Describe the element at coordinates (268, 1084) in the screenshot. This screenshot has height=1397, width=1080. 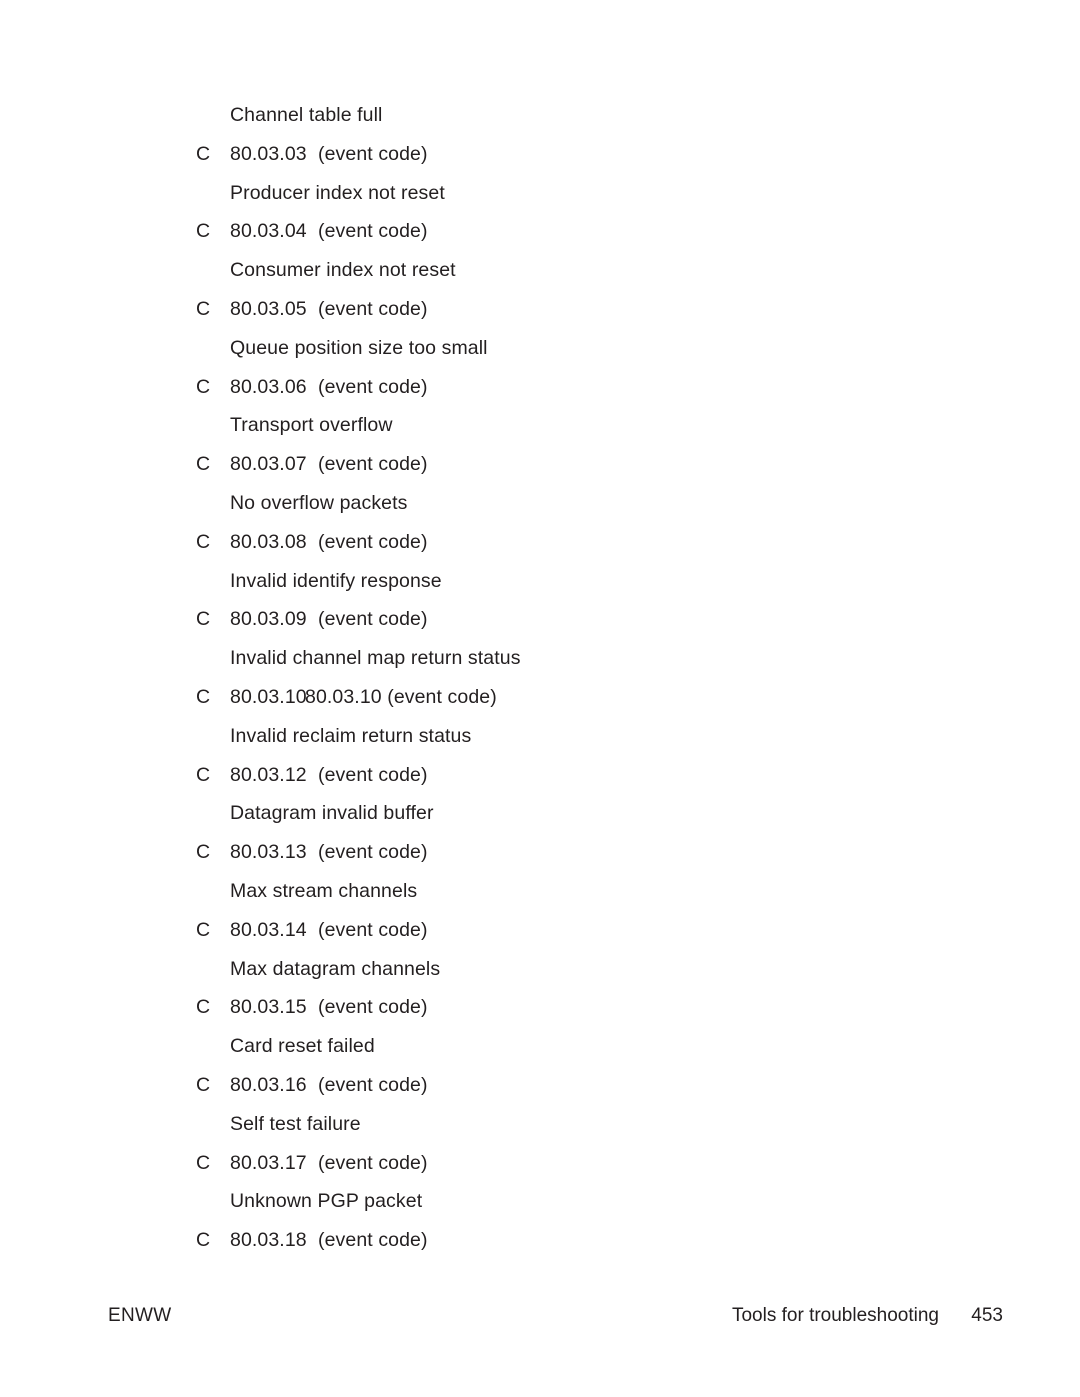
I see `event-code-number: 80.03.16` at that location.